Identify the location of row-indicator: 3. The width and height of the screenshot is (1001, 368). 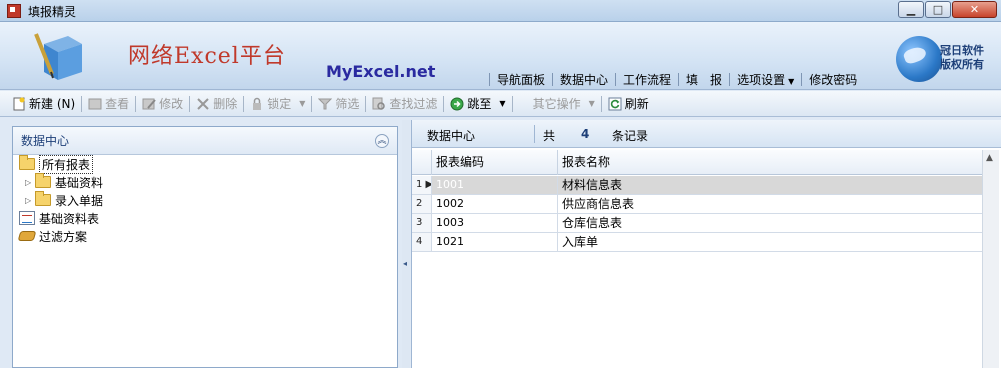
(422, 223).